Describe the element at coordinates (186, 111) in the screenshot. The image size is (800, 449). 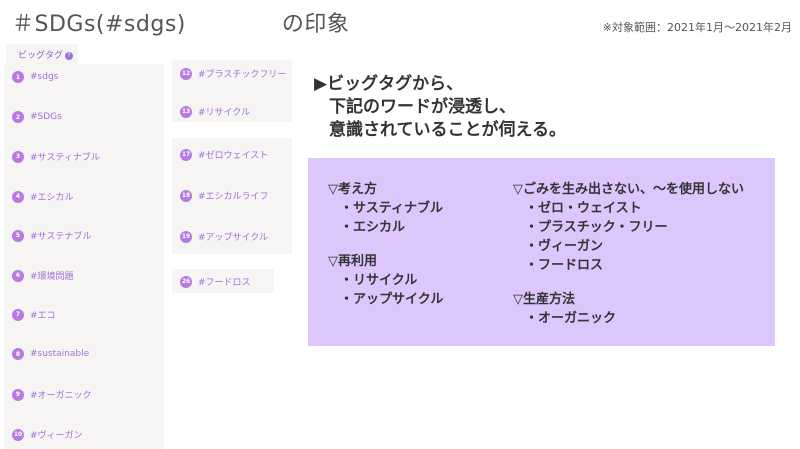
I see `rank-badge: 13` at that location.